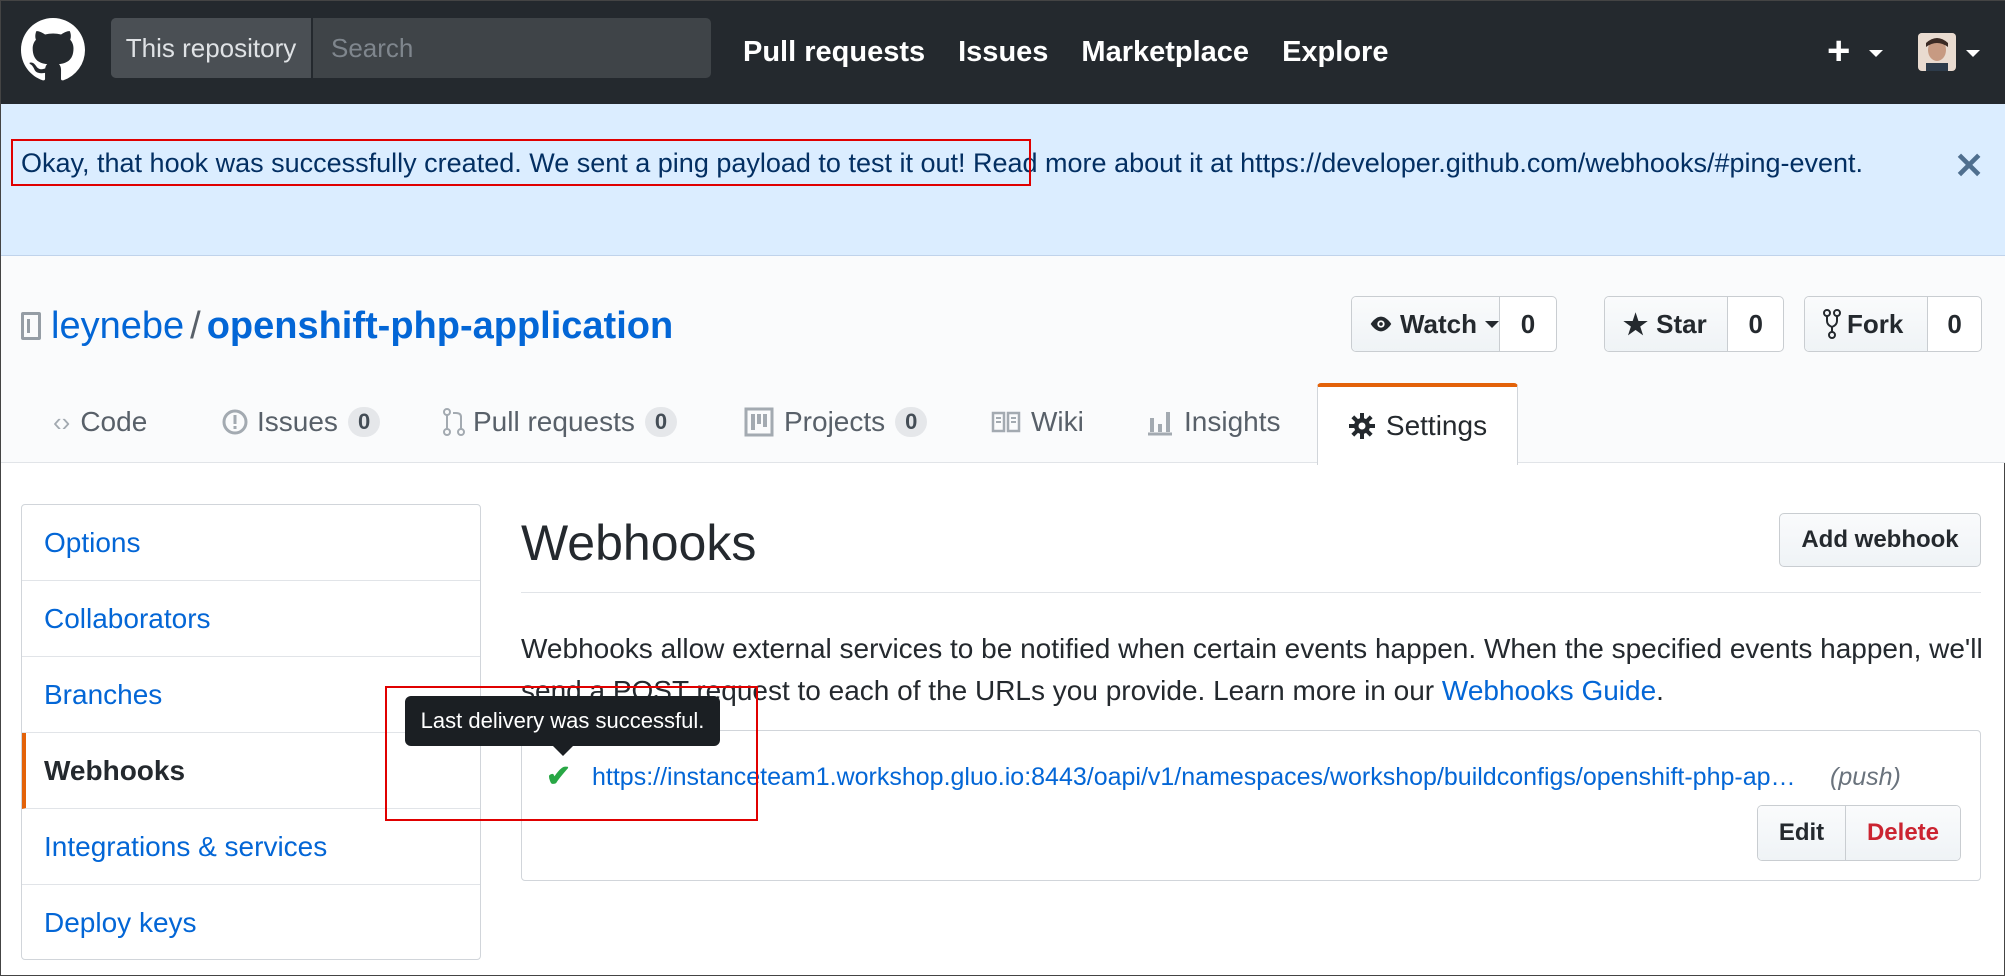 The height and width of the screenshot is (976, 2005). I want to click on fork-count: 0, so click(1954, 324).